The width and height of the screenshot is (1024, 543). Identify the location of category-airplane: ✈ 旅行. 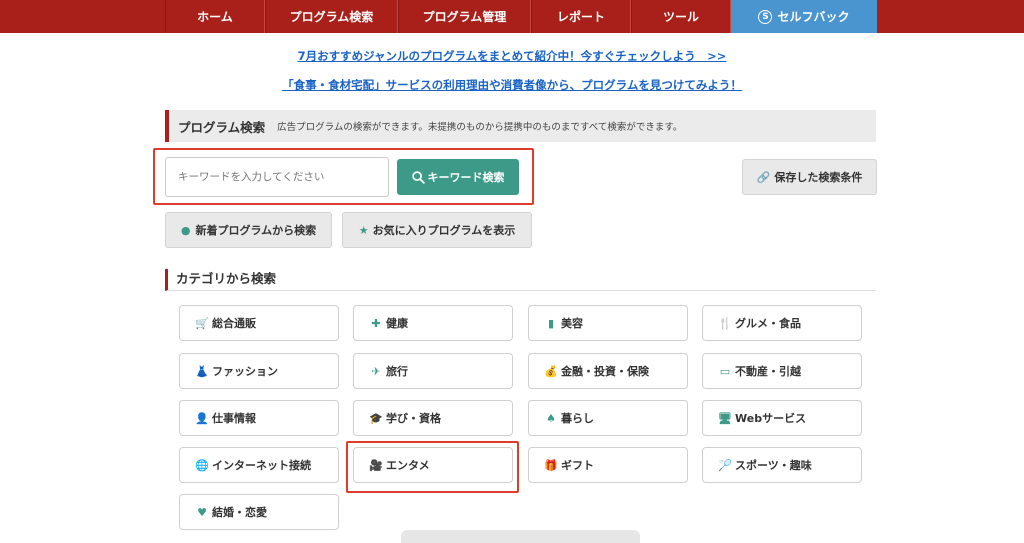
(433, 371).